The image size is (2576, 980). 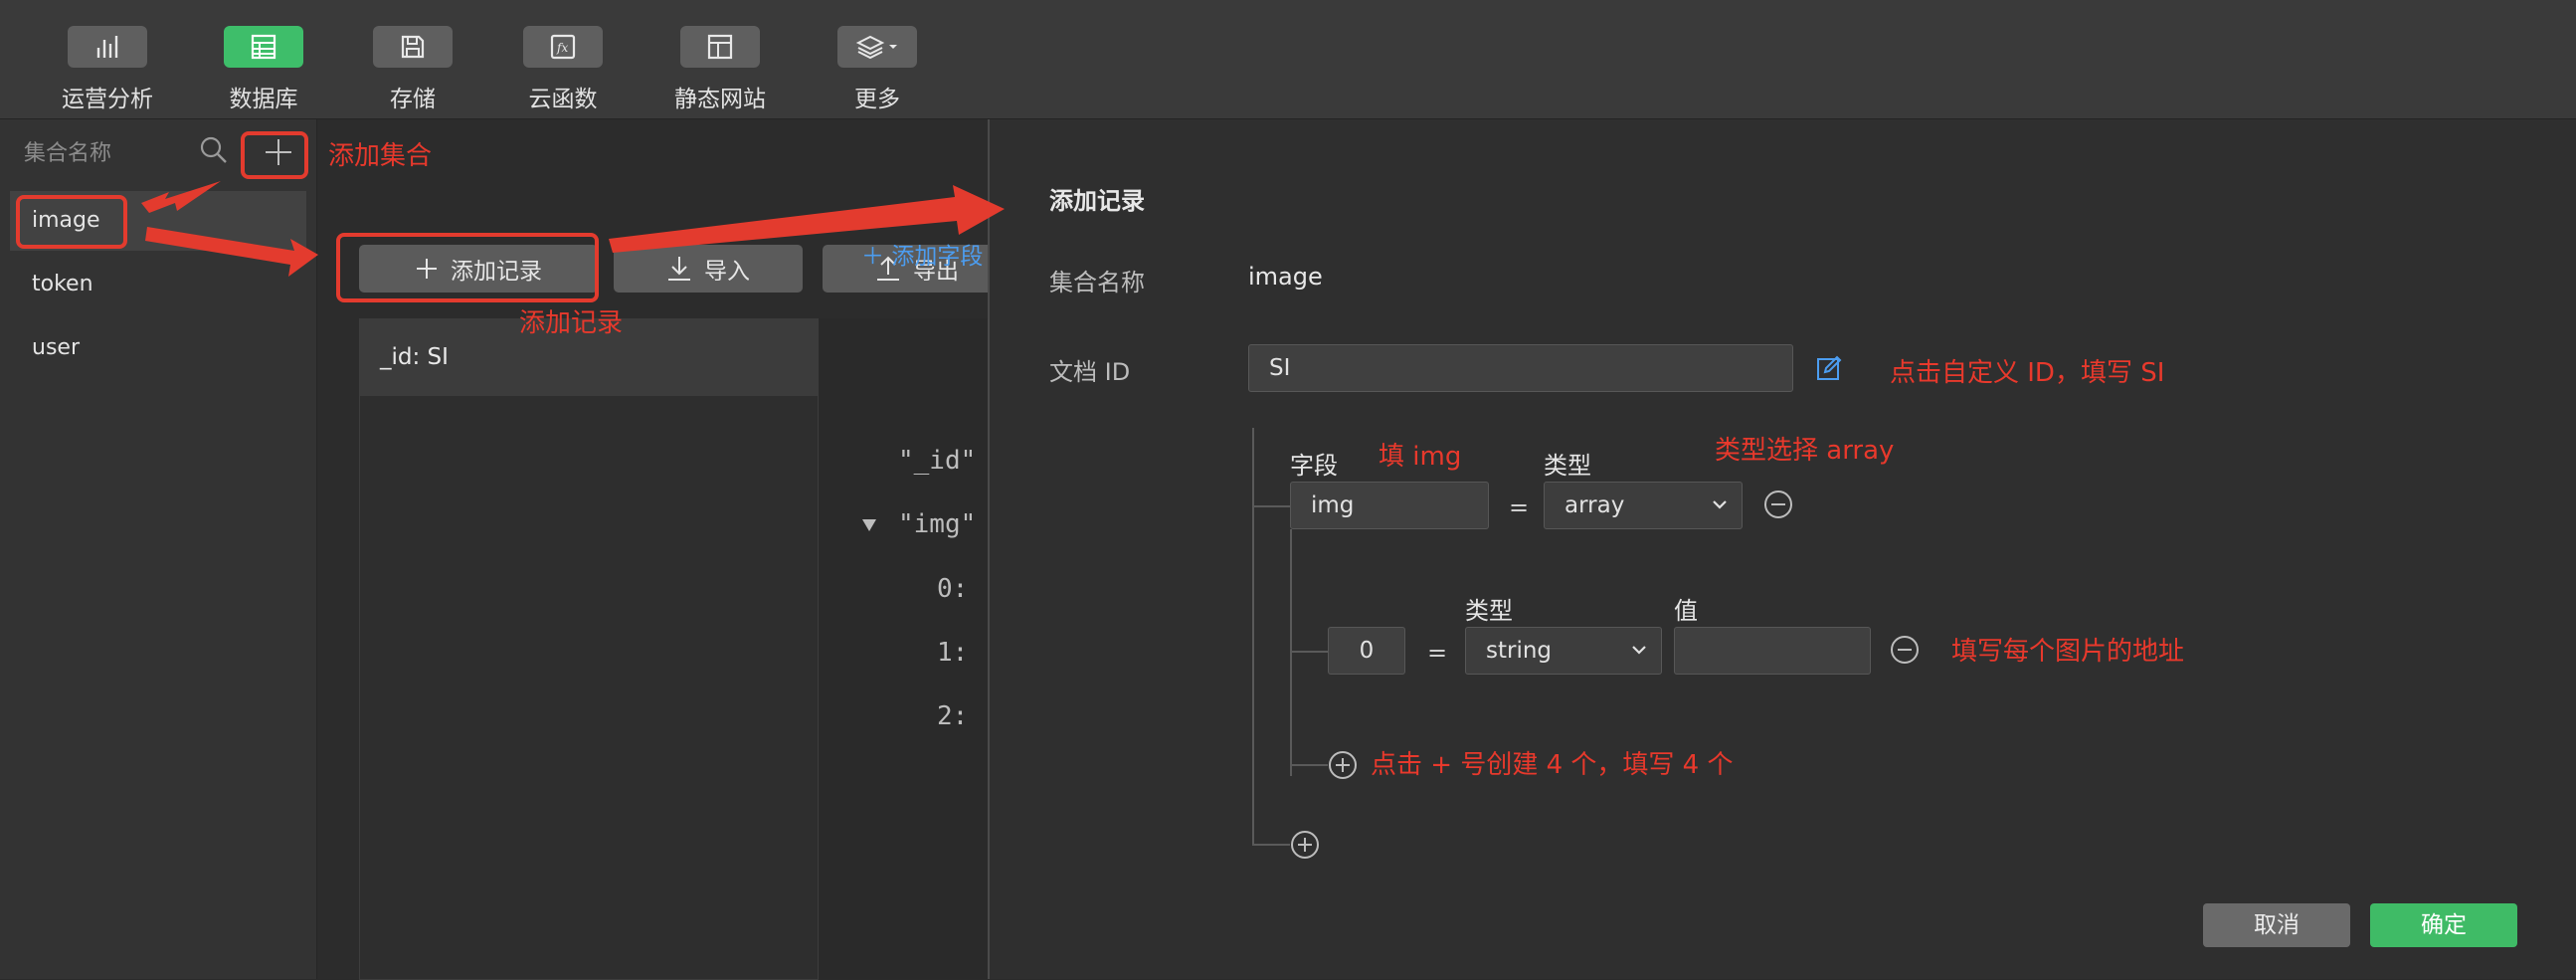 I want to click on annotation-add-collection: 添加集合, so click(x=380, y=156).